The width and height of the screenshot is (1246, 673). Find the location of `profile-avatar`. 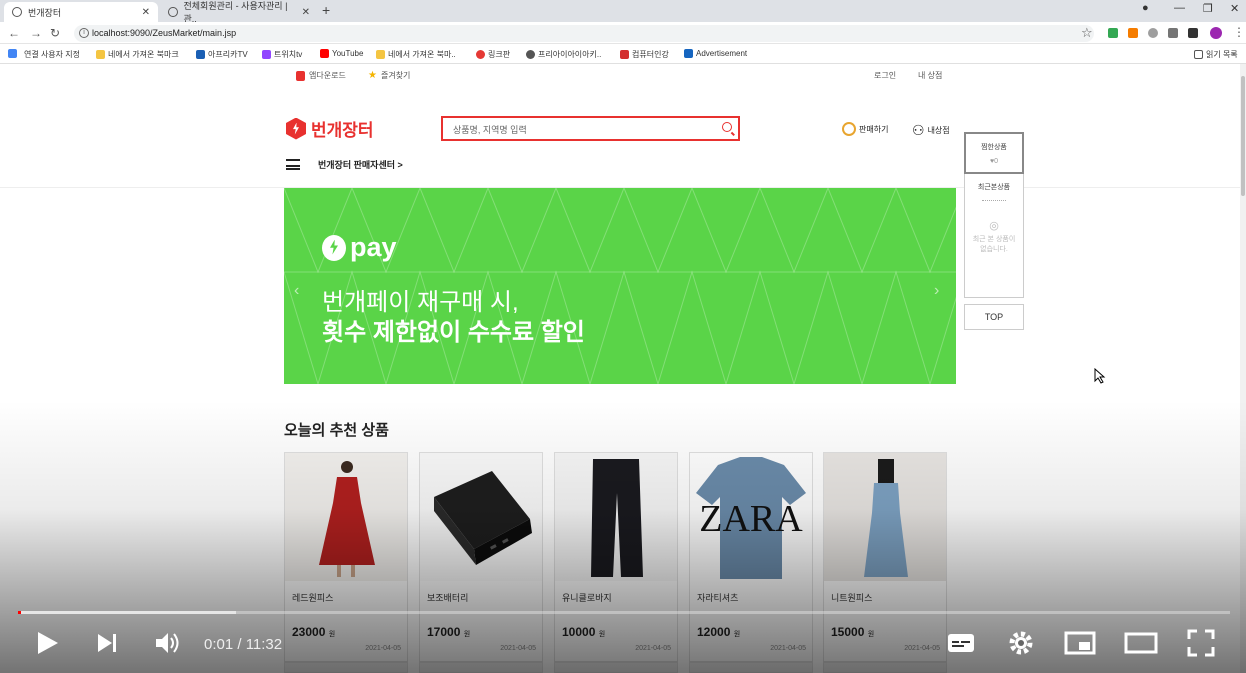

profile-avatar is located at coordinates (1216, 33).